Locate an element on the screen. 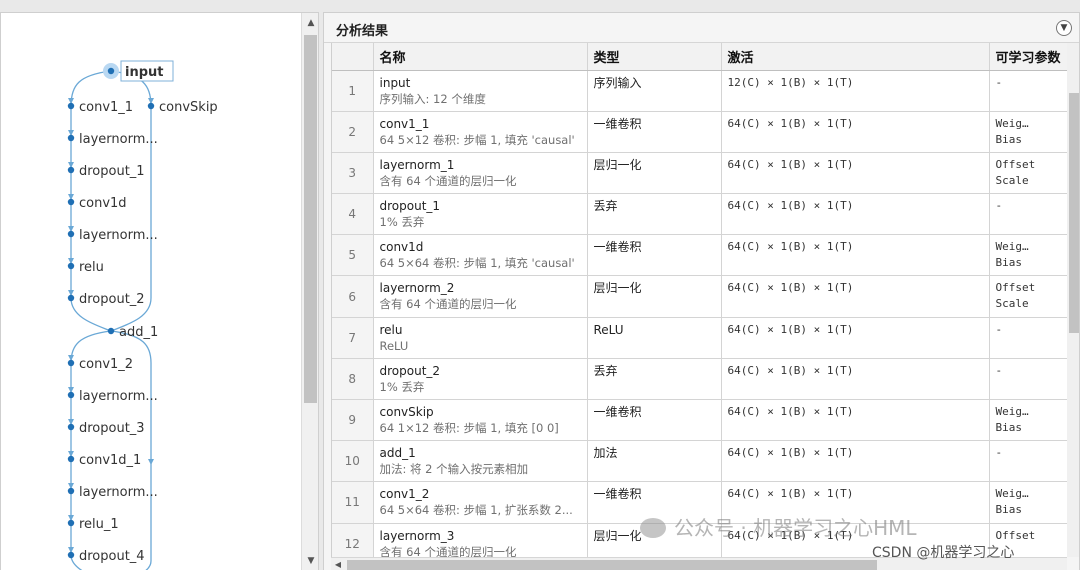  row-index: 12 is located at coordinates (353, 540).